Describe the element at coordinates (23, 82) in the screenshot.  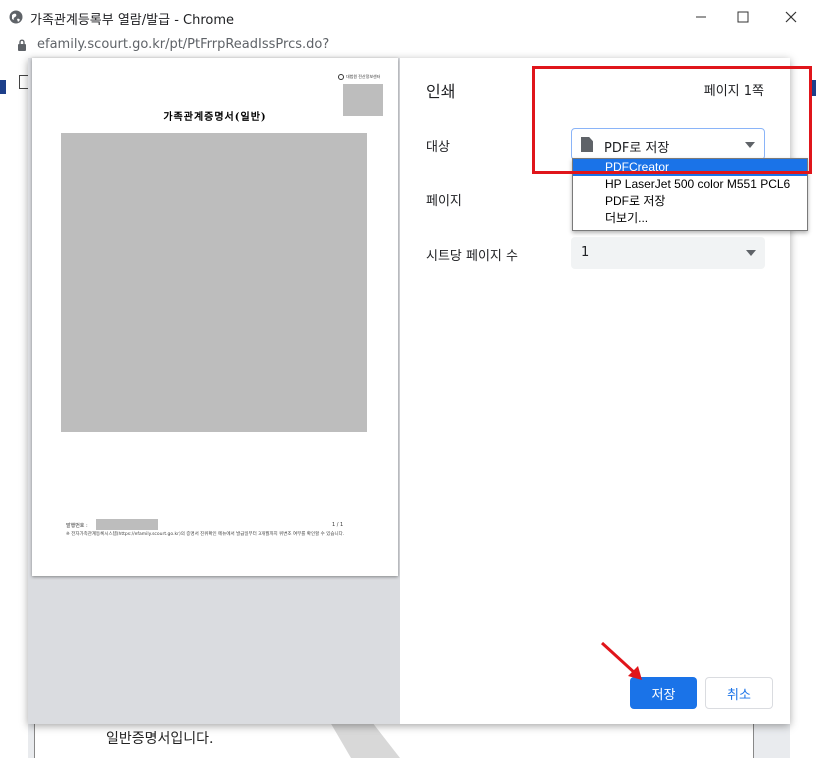
I see `background-left-icon` at that location.